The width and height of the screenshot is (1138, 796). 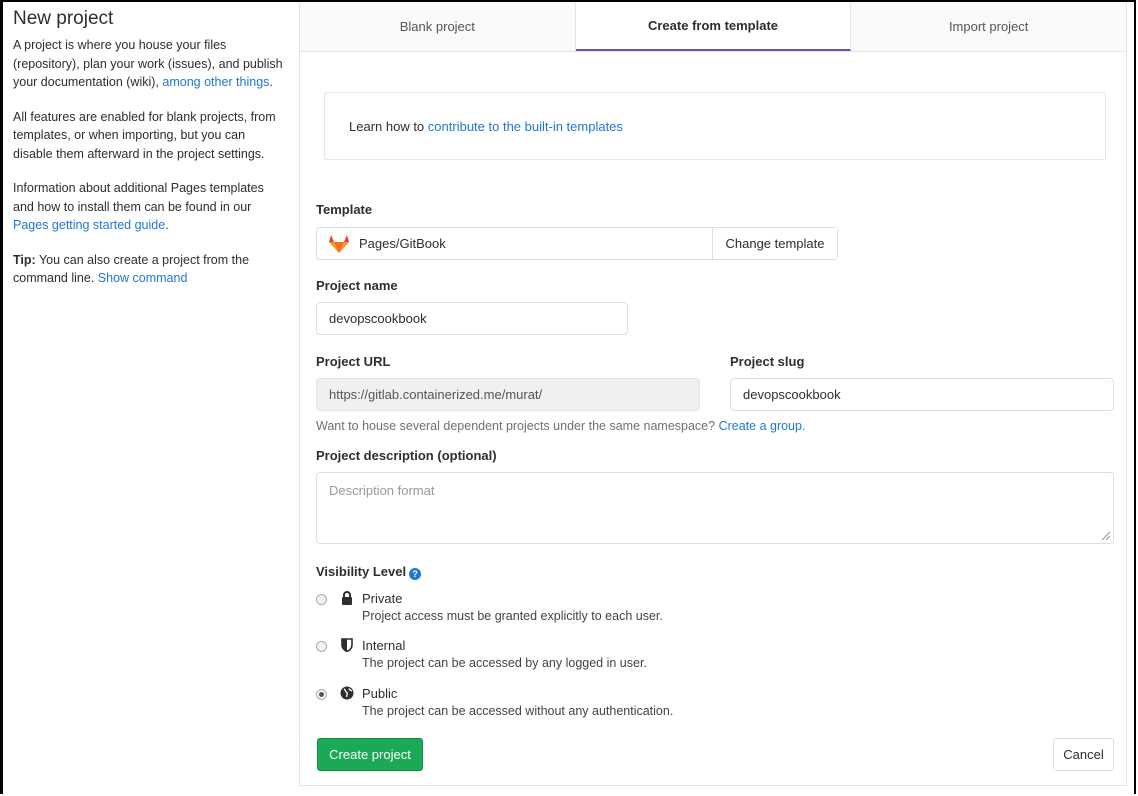 What do you see at coordinates (321, 694) in the screenshot?
I see `public-radio` at bounding box center [321, 694].